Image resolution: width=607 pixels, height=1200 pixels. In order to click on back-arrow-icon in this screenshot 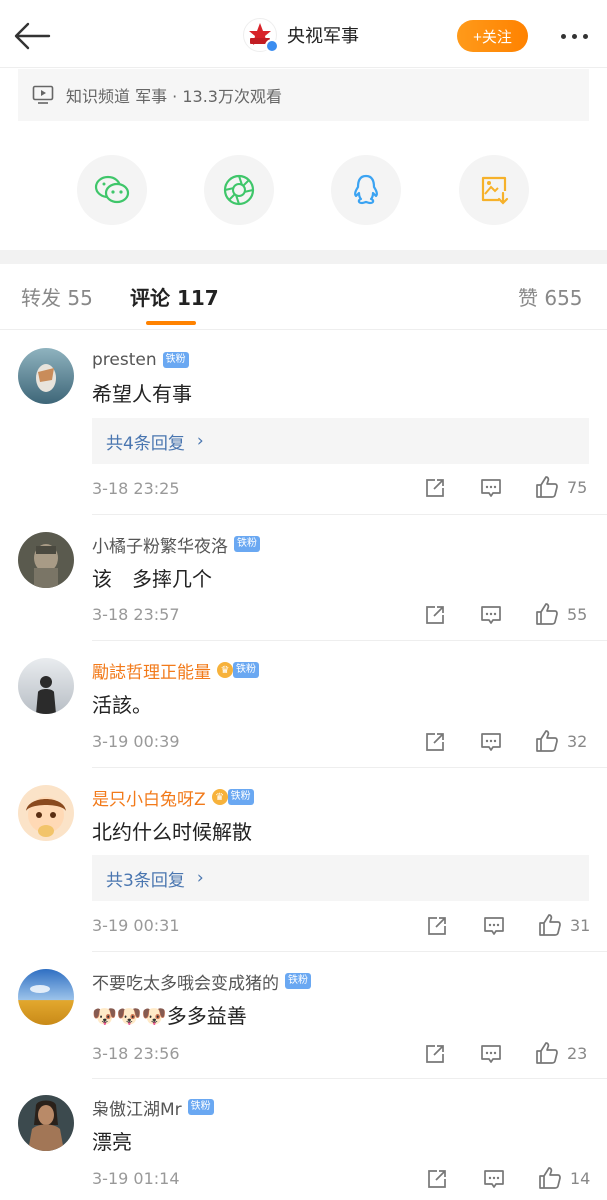, I will do `click(32, 36)`.